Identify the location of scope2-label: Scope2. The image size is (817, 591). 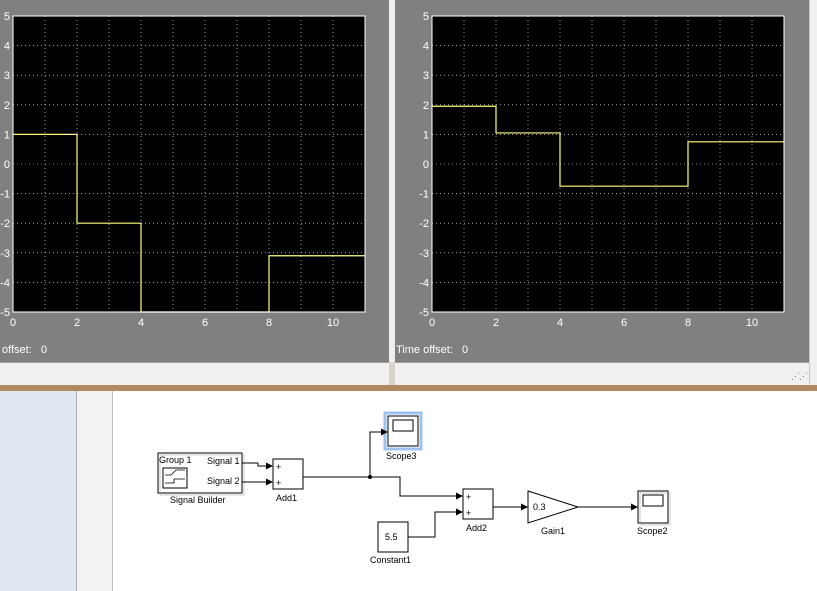
(652, 531).